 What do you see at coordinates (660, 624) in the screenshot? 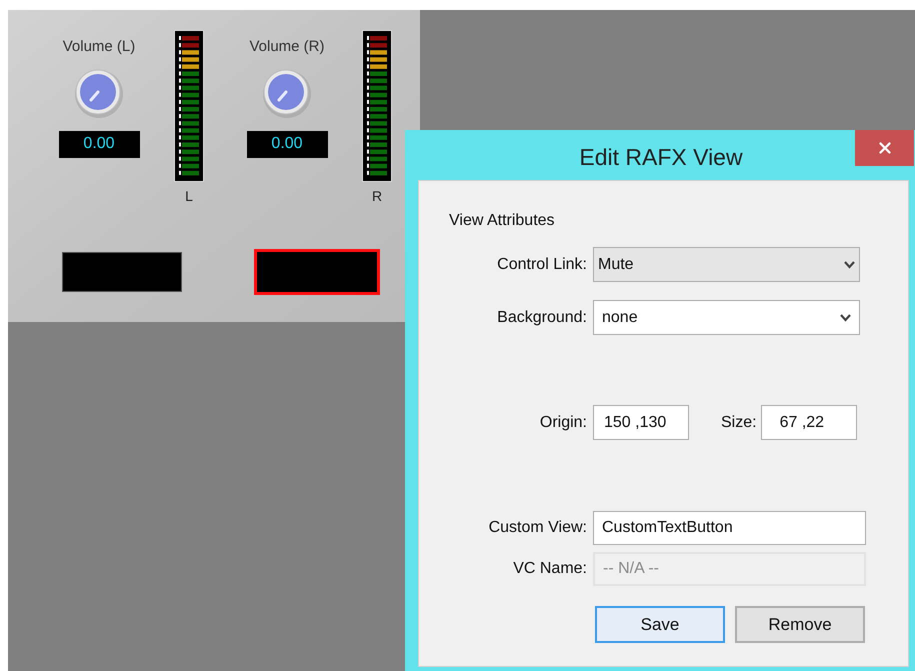
I see `dialog-button: Save` at bounding box center [660, 624].